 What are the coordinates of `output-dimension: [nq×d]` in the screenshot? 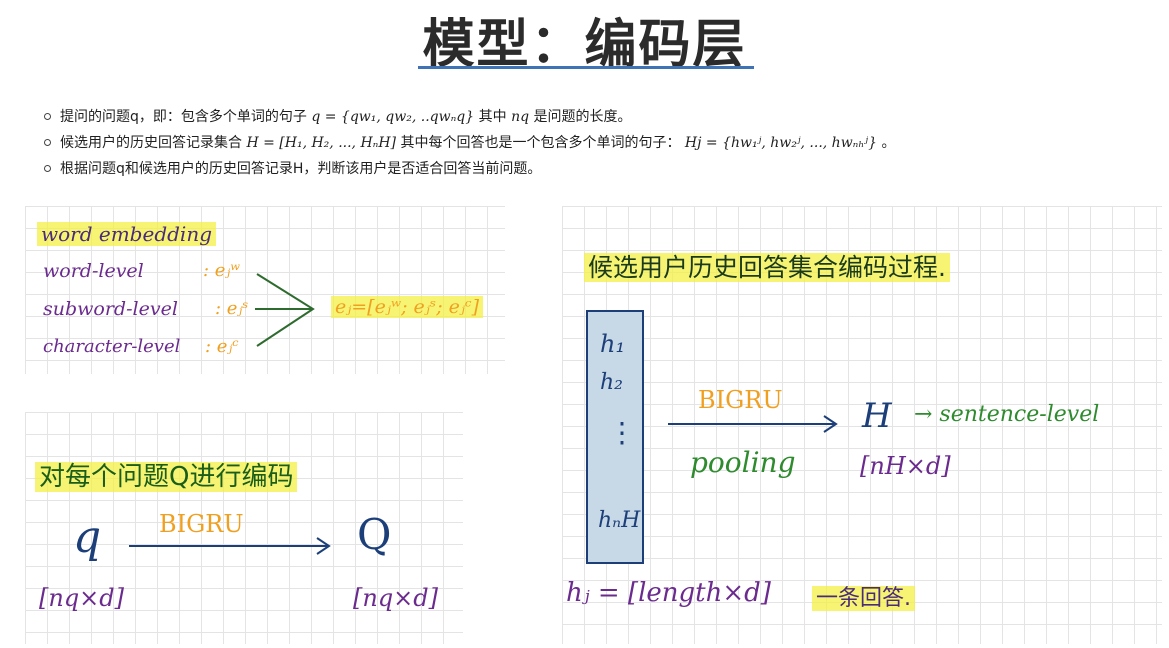 It's located at (396, 598).